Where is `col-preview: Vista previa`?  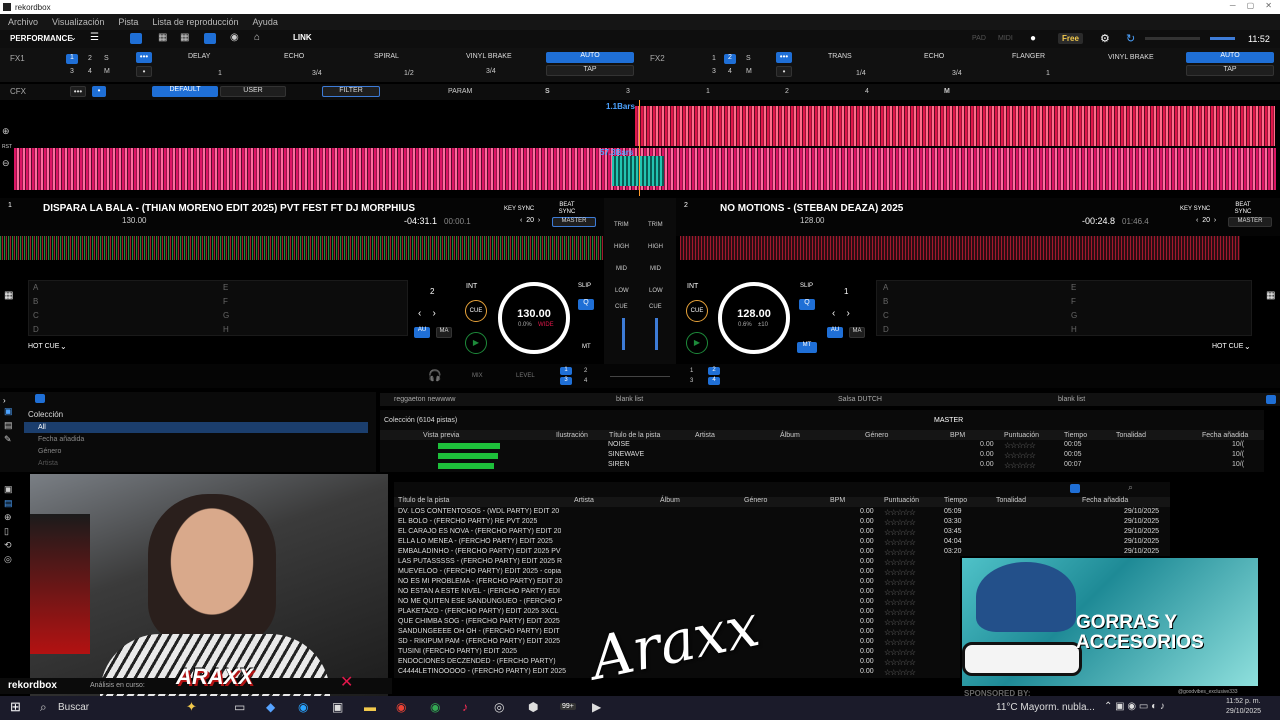
col-preview: Vista previa is located at coordinates (441, 435).